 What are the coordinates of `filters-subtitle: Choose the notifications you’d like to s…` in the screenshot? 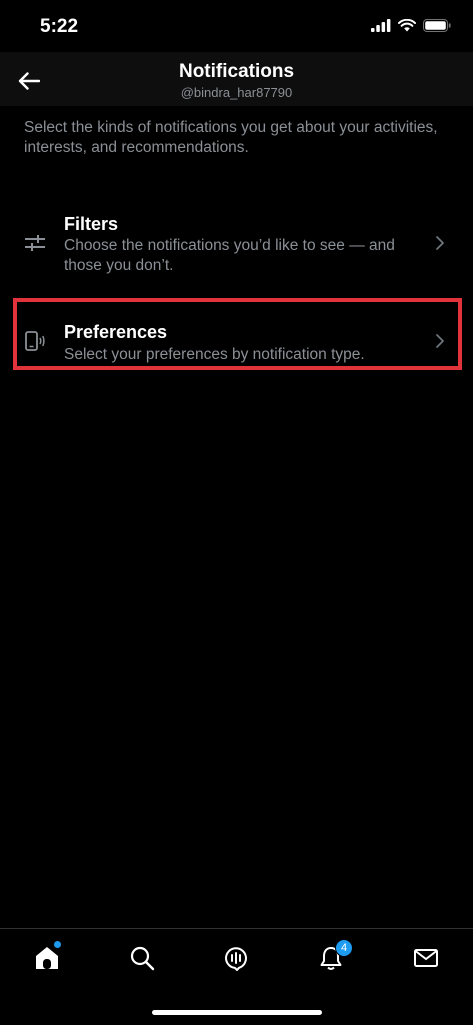 It's located at (229, 255).